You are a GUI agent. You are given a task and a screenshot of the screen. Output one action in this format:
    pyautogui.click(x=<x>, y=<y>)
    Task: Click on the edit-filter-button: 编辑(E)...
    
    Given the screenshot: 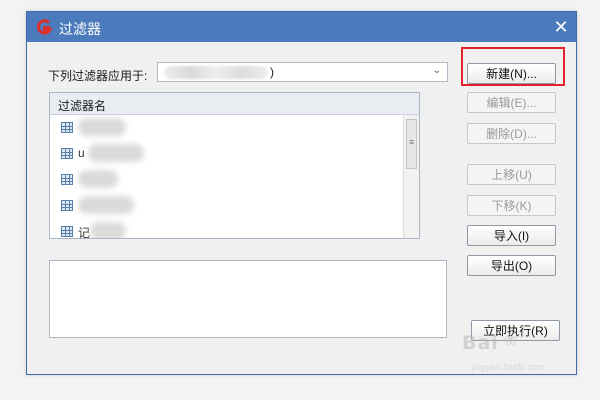 What is the action you would take?
    pyautogui.click(x=511, y=102)
    